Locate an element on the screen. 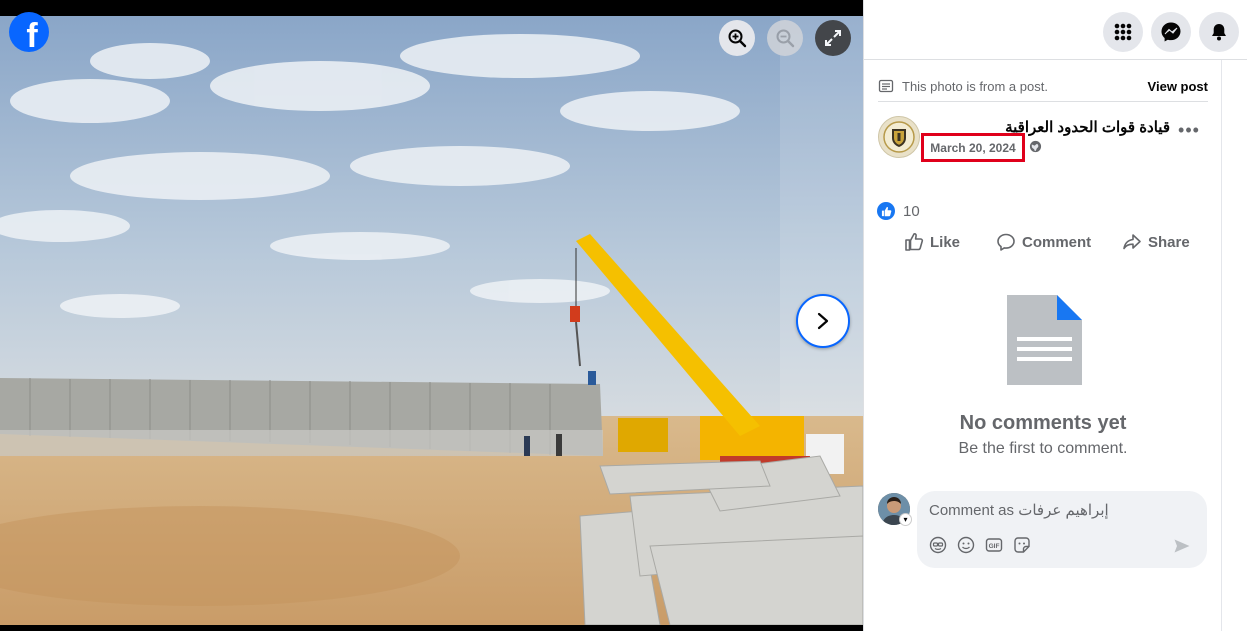 This screenshot has width=1247, height=631. menu-grid-icon is located at coordinates (1123, 32).